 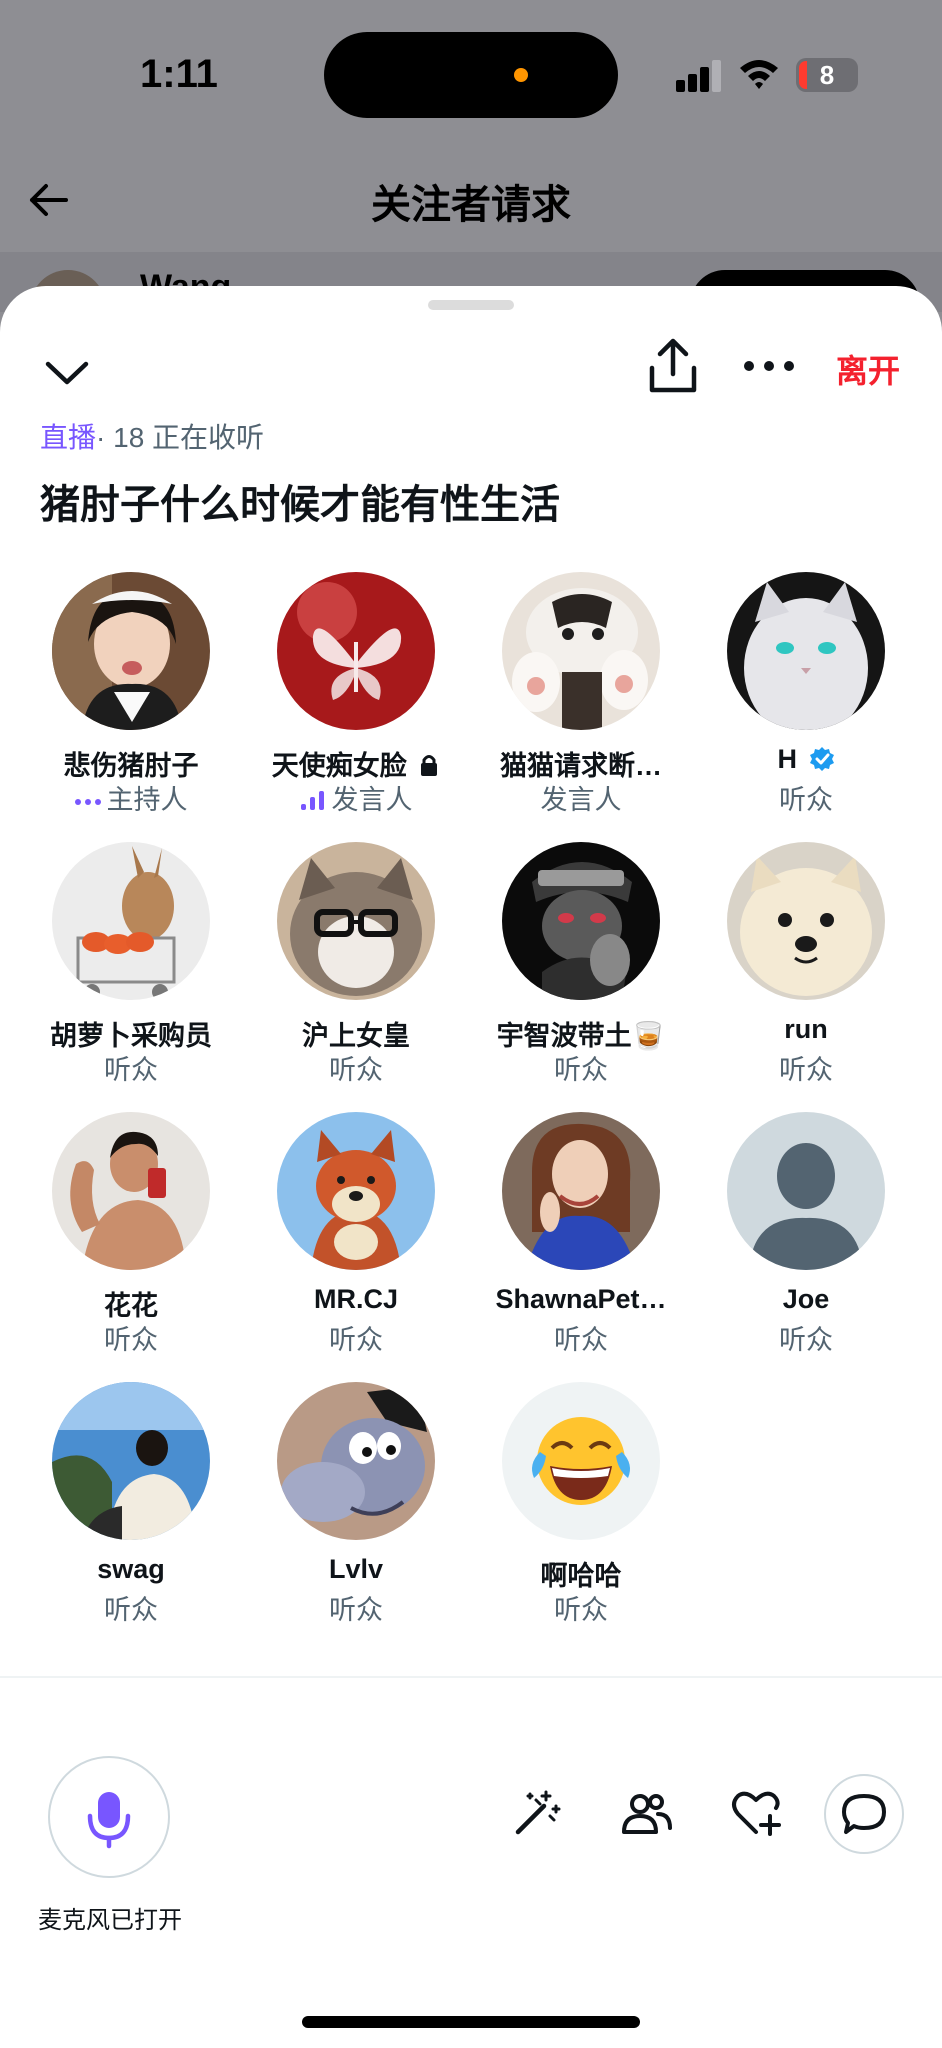 I want to click on lock-icon, so click(x=429, y=765).